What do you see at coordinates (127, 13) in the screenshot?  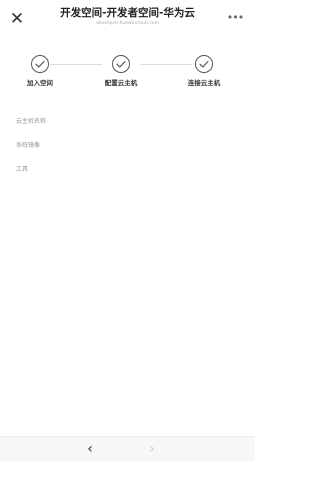 I see `page-title: 开发空间-开发者空间-华为云` at bounding box center [127, 13].